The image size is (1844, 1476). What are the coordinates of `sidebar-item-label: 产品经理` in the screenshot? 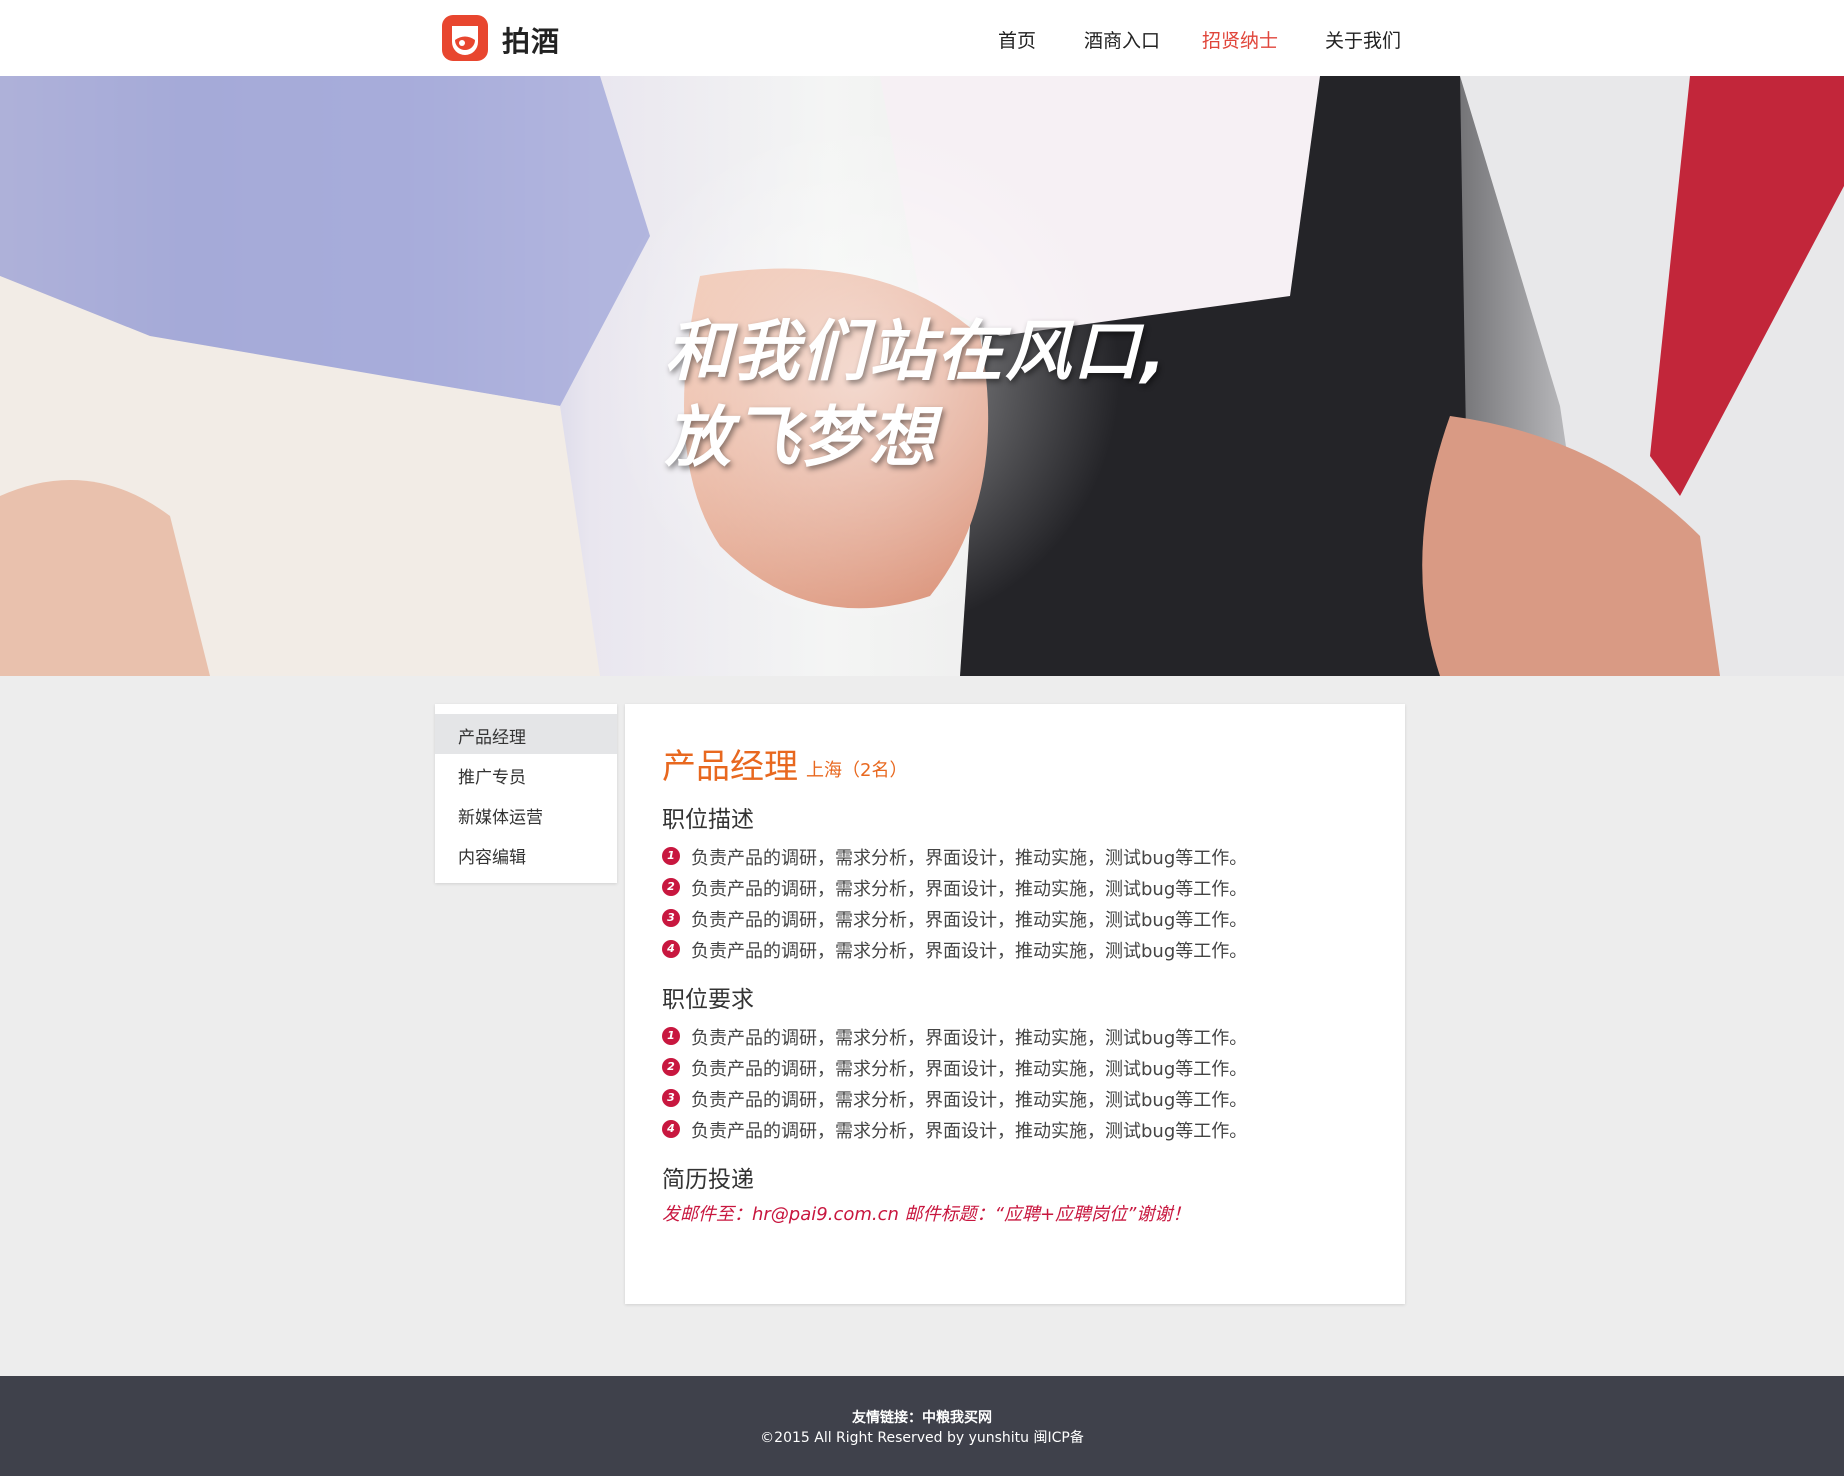 It's located at (492, 738).